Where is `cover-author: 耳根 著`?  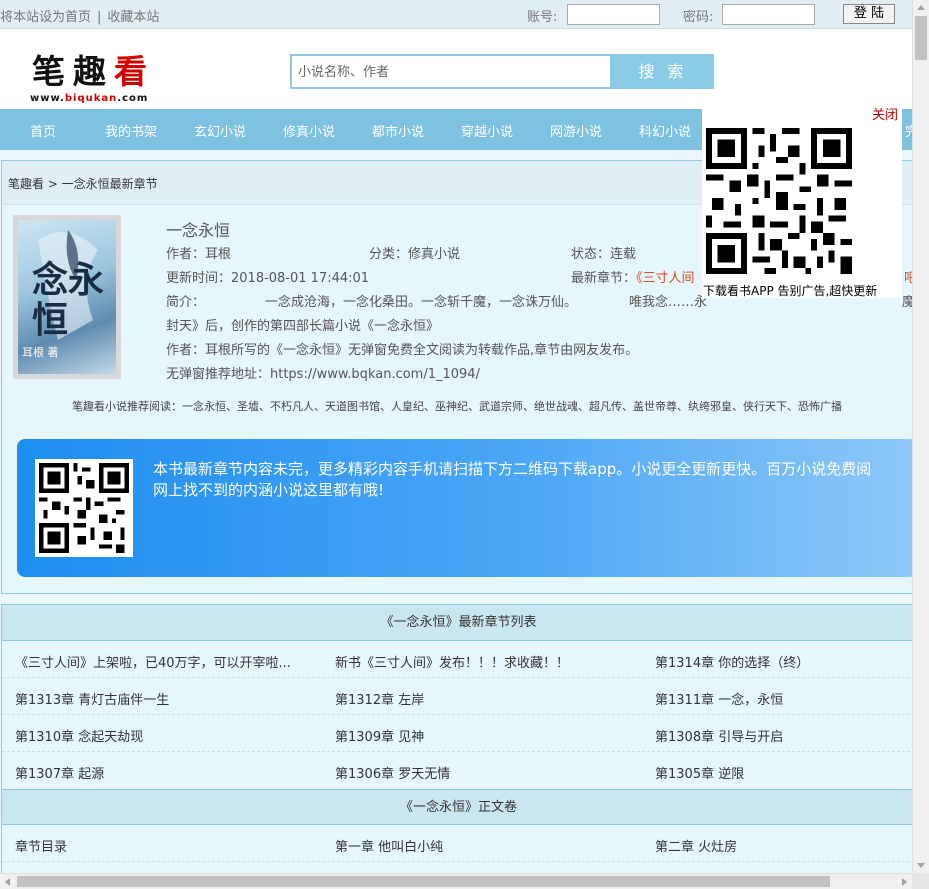
cover-author: 耳根 著 is located at coordinates (40, 352).